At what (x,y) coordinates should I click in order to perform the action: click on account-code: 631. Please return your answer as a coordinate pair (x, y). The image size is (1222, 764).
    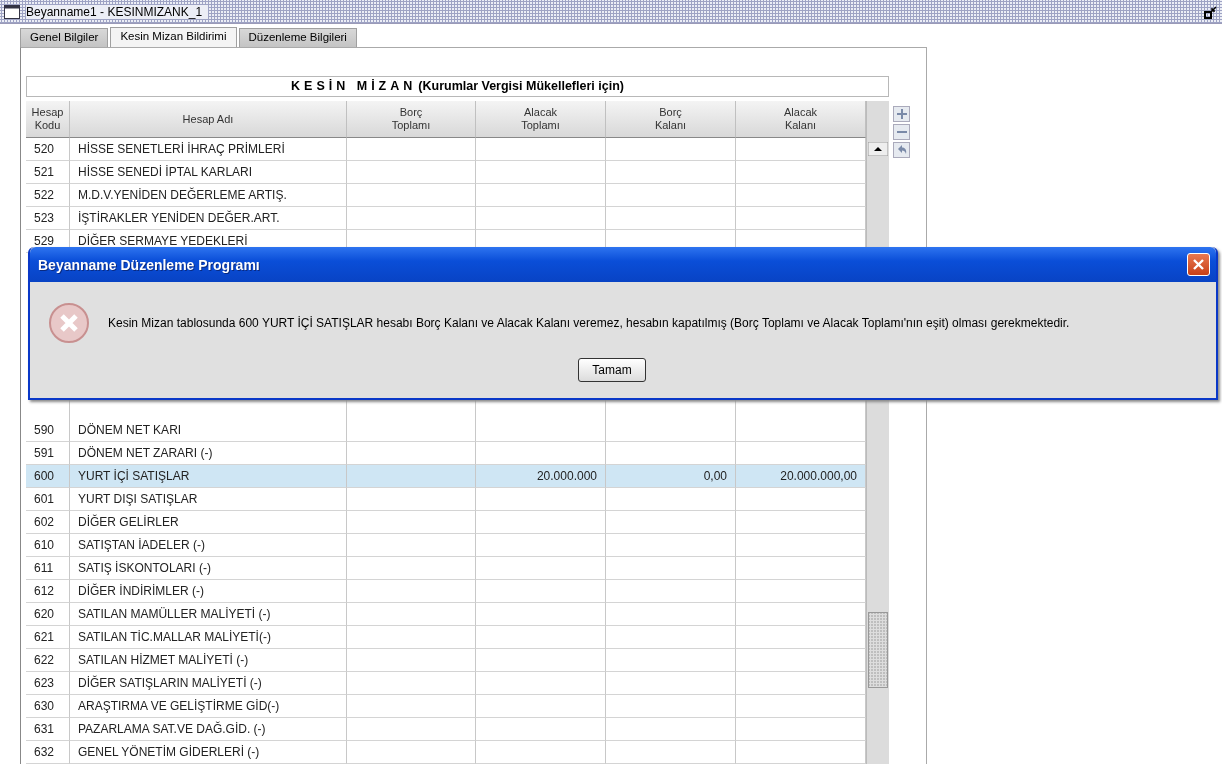
    Looking at the image, I should click on (48, 729).